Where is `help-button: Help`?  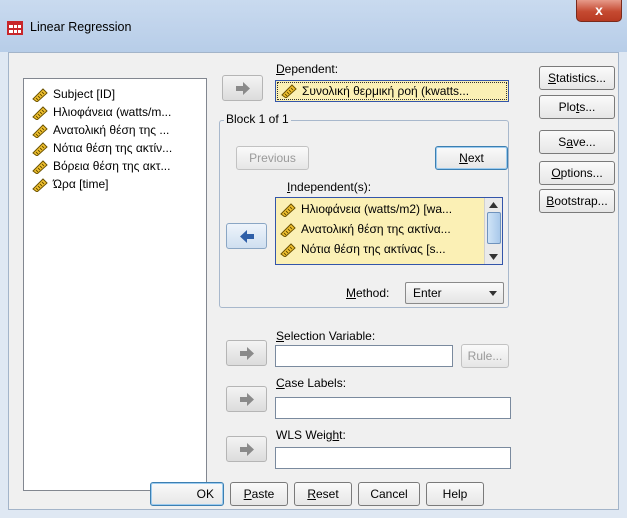 help-button: Help is located at coordinates (455, 494).